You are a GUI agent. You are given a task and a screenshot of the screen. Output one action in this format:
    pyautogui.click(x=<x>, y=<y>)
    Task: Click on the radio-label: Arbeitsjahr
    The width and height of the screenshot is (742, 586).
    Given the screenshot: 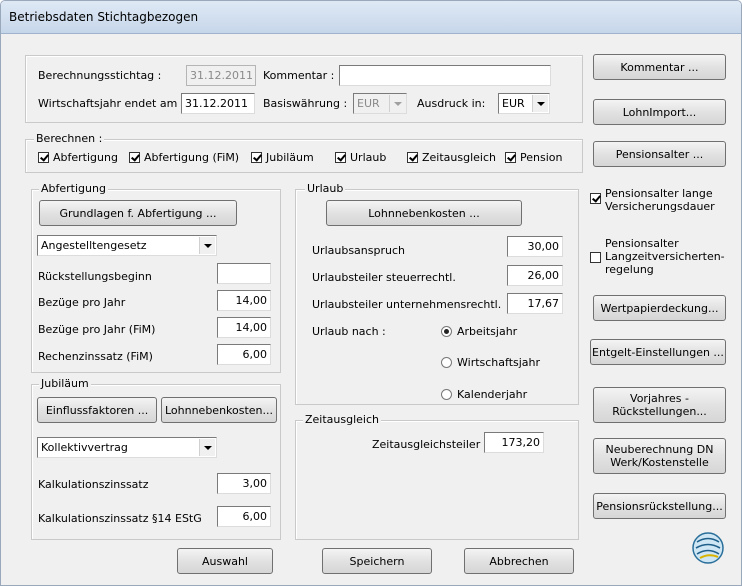 What is the action you would take?
    pyautogui.click(x=487, y=331)
    